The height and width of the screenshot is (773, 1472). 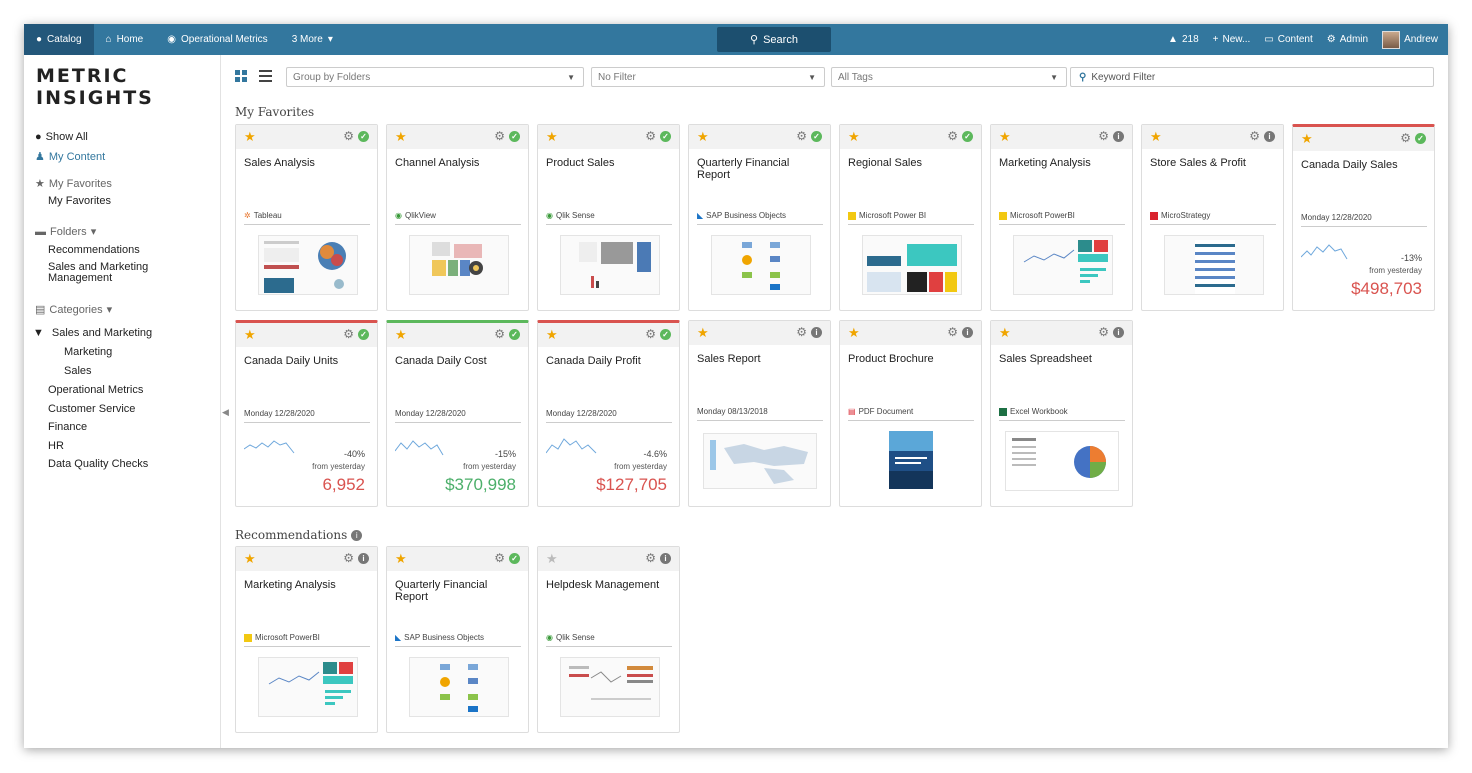 I want to click on sap-icon: ◣, so click(x=700, y=215).